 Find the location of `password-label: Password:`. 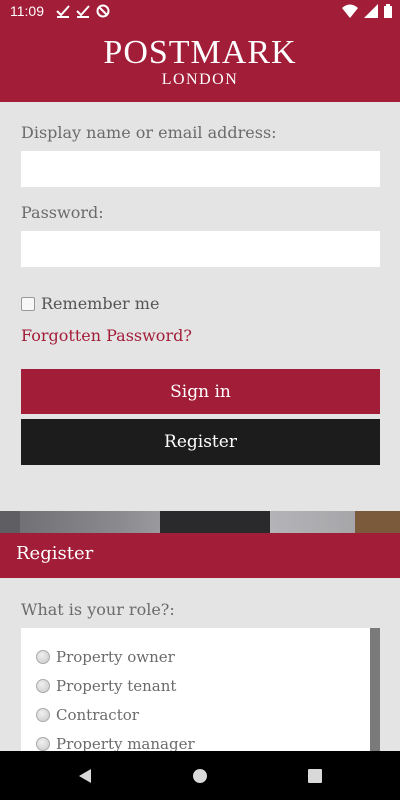

password-label: Password: is located at coordinates (62, 212).